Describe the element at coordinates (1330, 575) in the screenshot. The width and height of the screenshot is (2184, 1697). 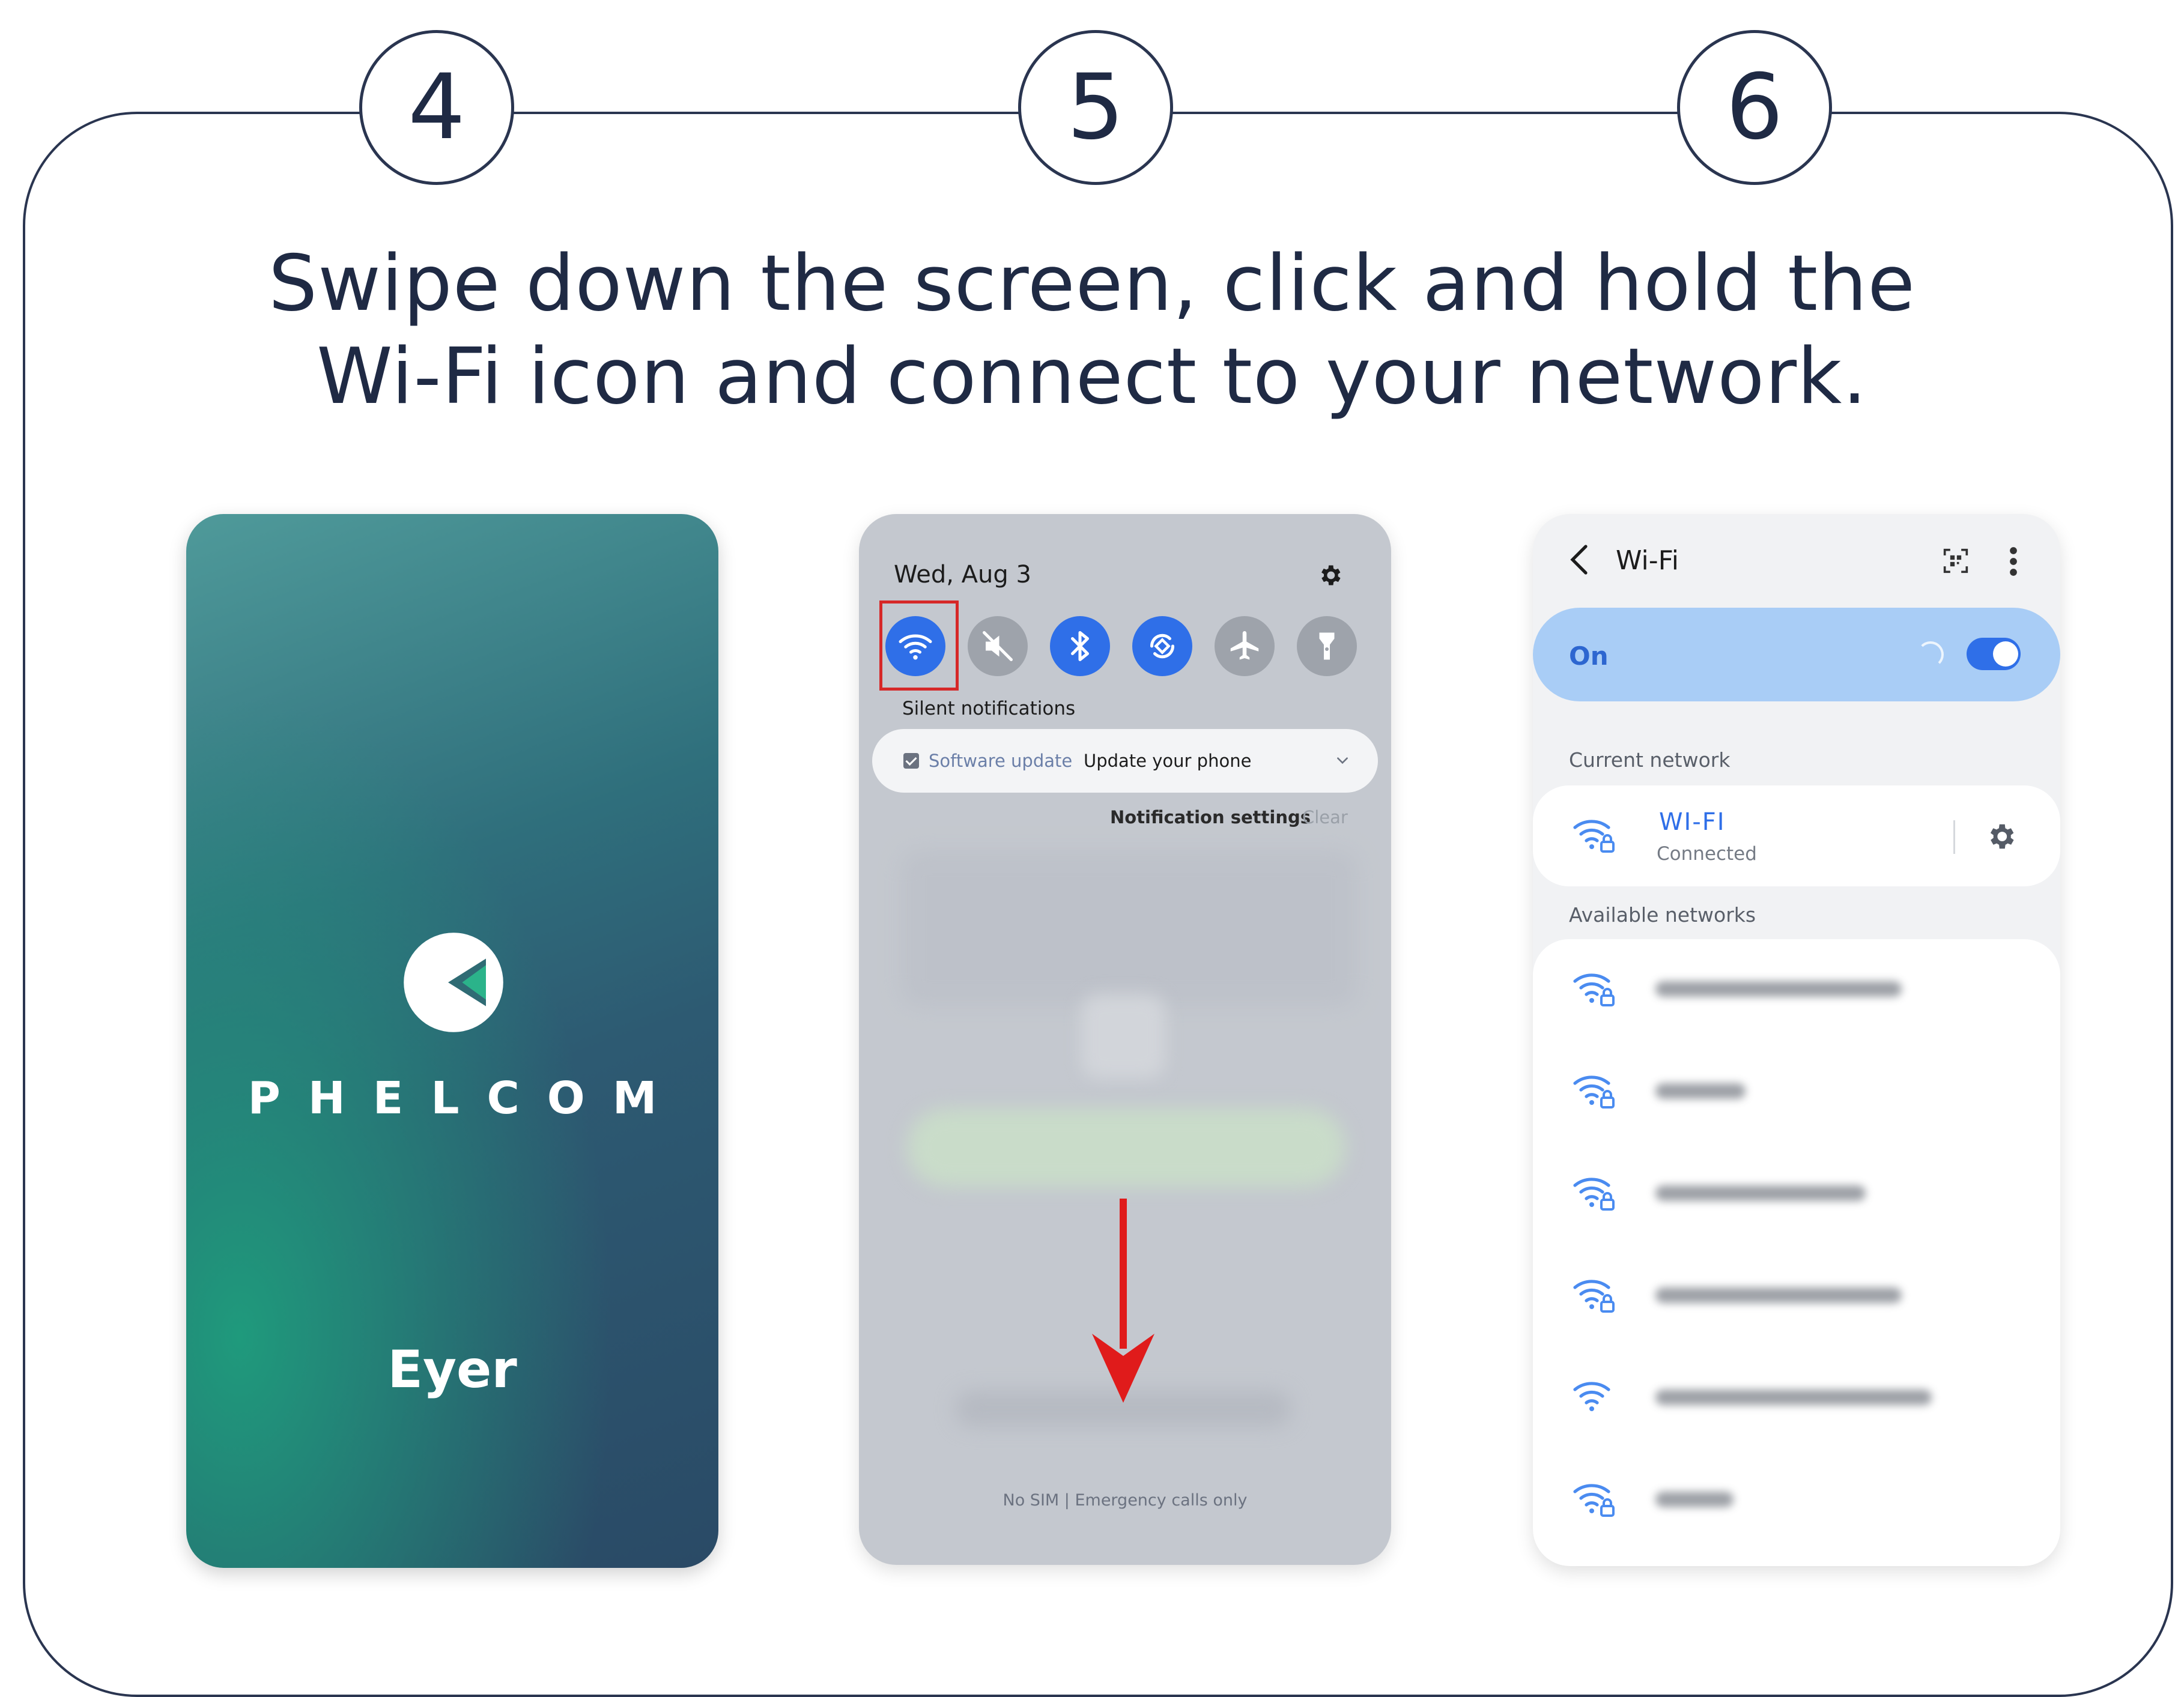
I see `settings-gear-icon` at that location.